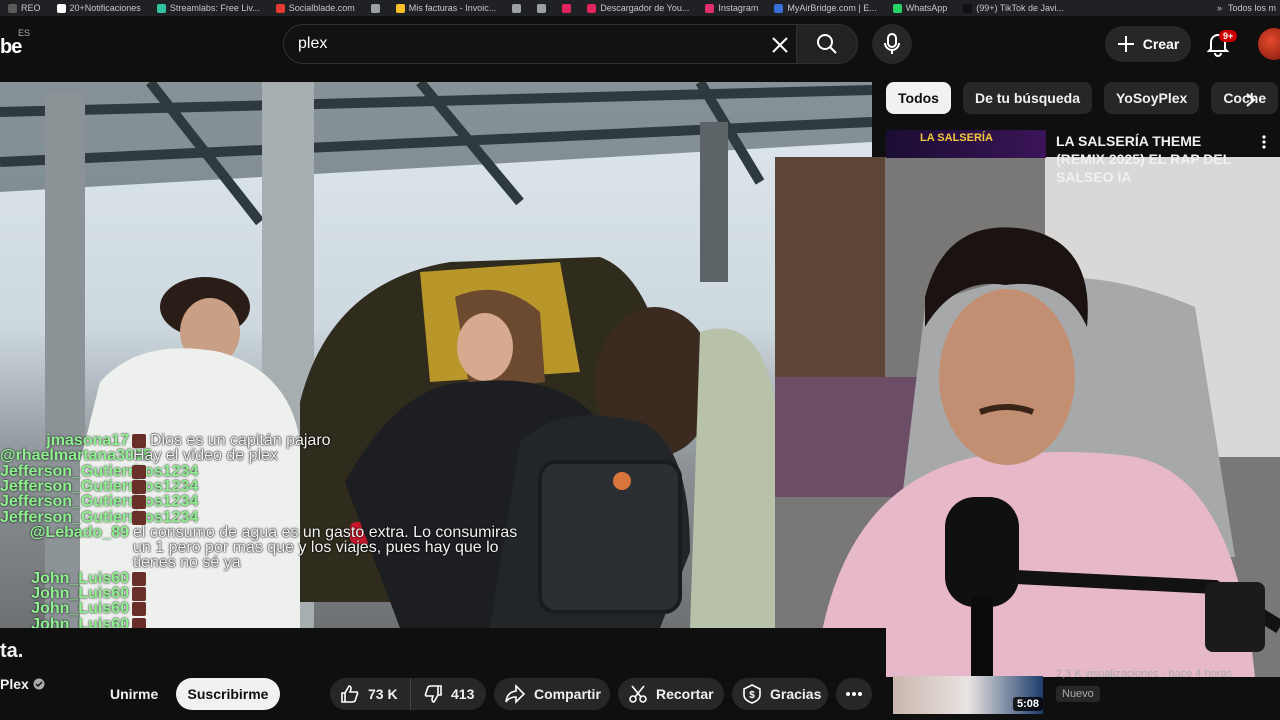 The image size is (1280, 720). What do you see at coordinates (350, 694) in the screenshot?
I see `thumbs-up-icon` at bounding box center [350, 694].